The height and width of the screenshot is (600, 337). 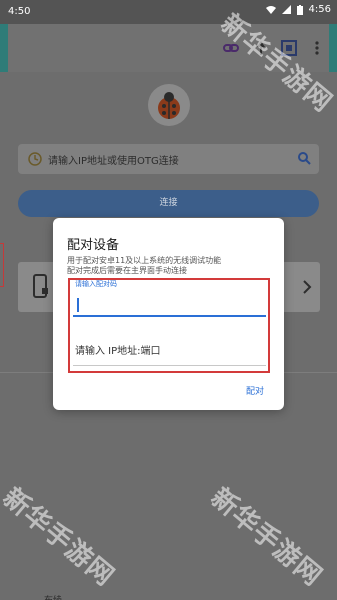 I want to click on search-placeholder: 请输入IP地址或使用OTG连接, so click(x=113, y=161).